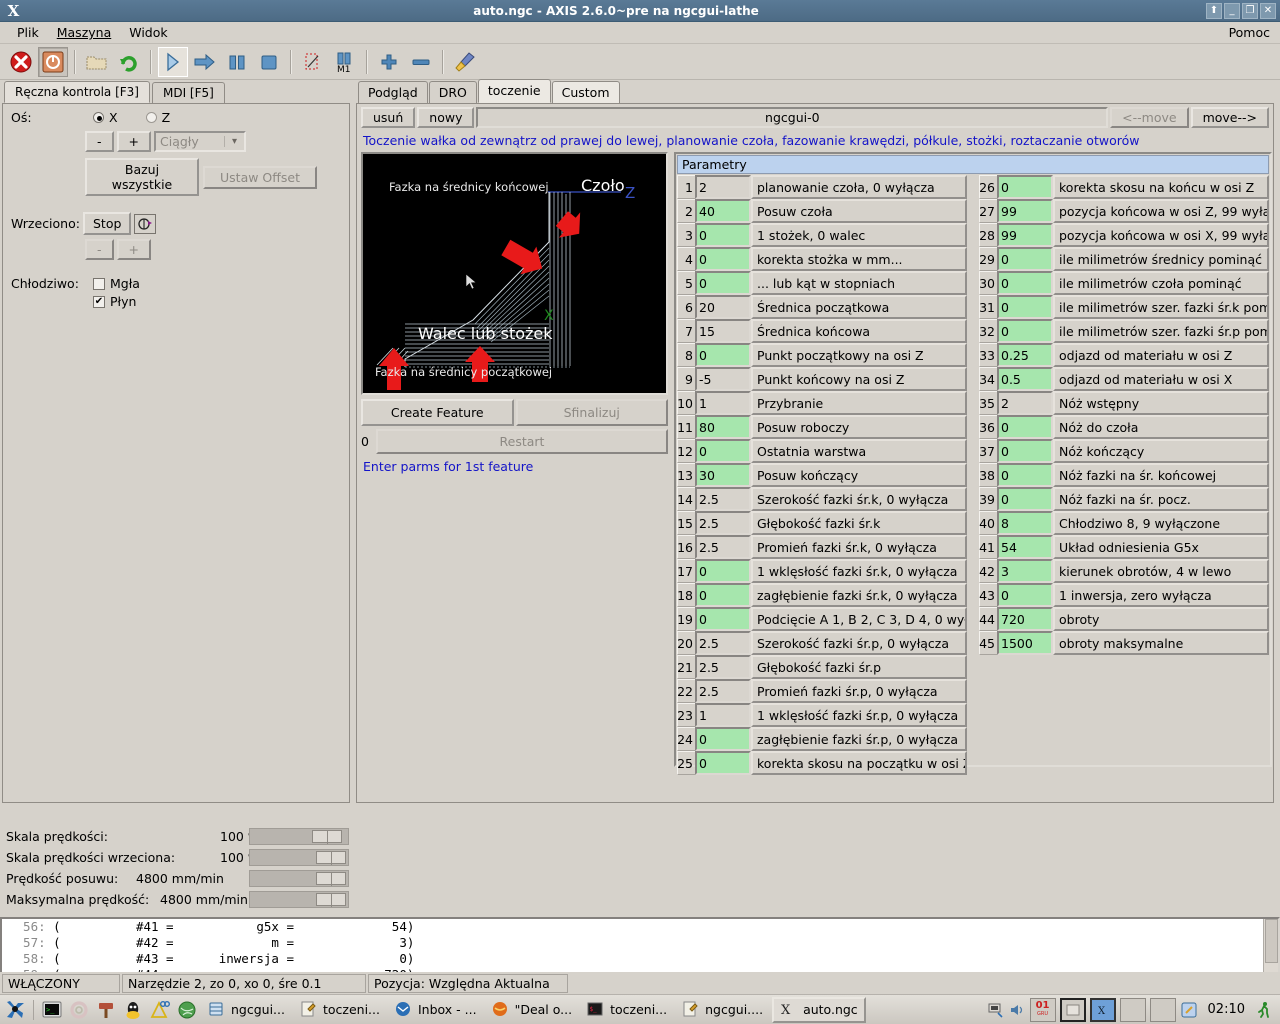 This screenshot has width=1280, height=1024. What do you see at coordinates (514, 91) in the screenshot?
I see `tab-toczenie: toczenie` at bounding box center [514, 91].